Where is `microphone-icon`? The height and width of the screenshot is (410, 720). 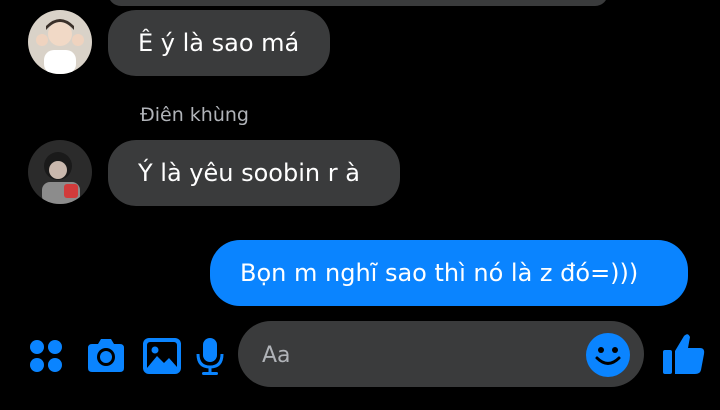
microphone-icon is located at coordinates (210, 356).